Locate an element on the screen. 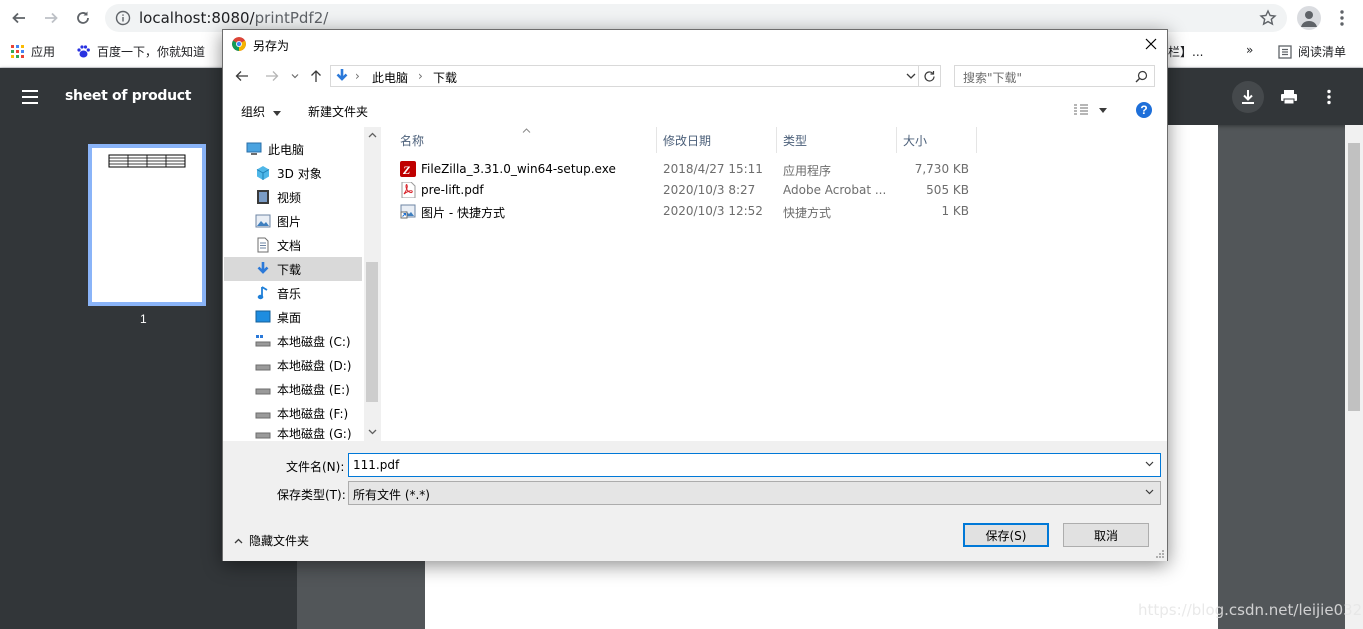  recent-locations-icon is located at coordinates (295, 76).